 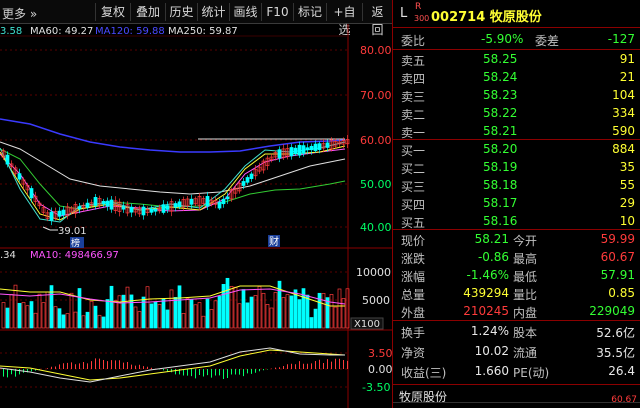 I want to click on stat-value: 58.21, so click(x=491, y=239).